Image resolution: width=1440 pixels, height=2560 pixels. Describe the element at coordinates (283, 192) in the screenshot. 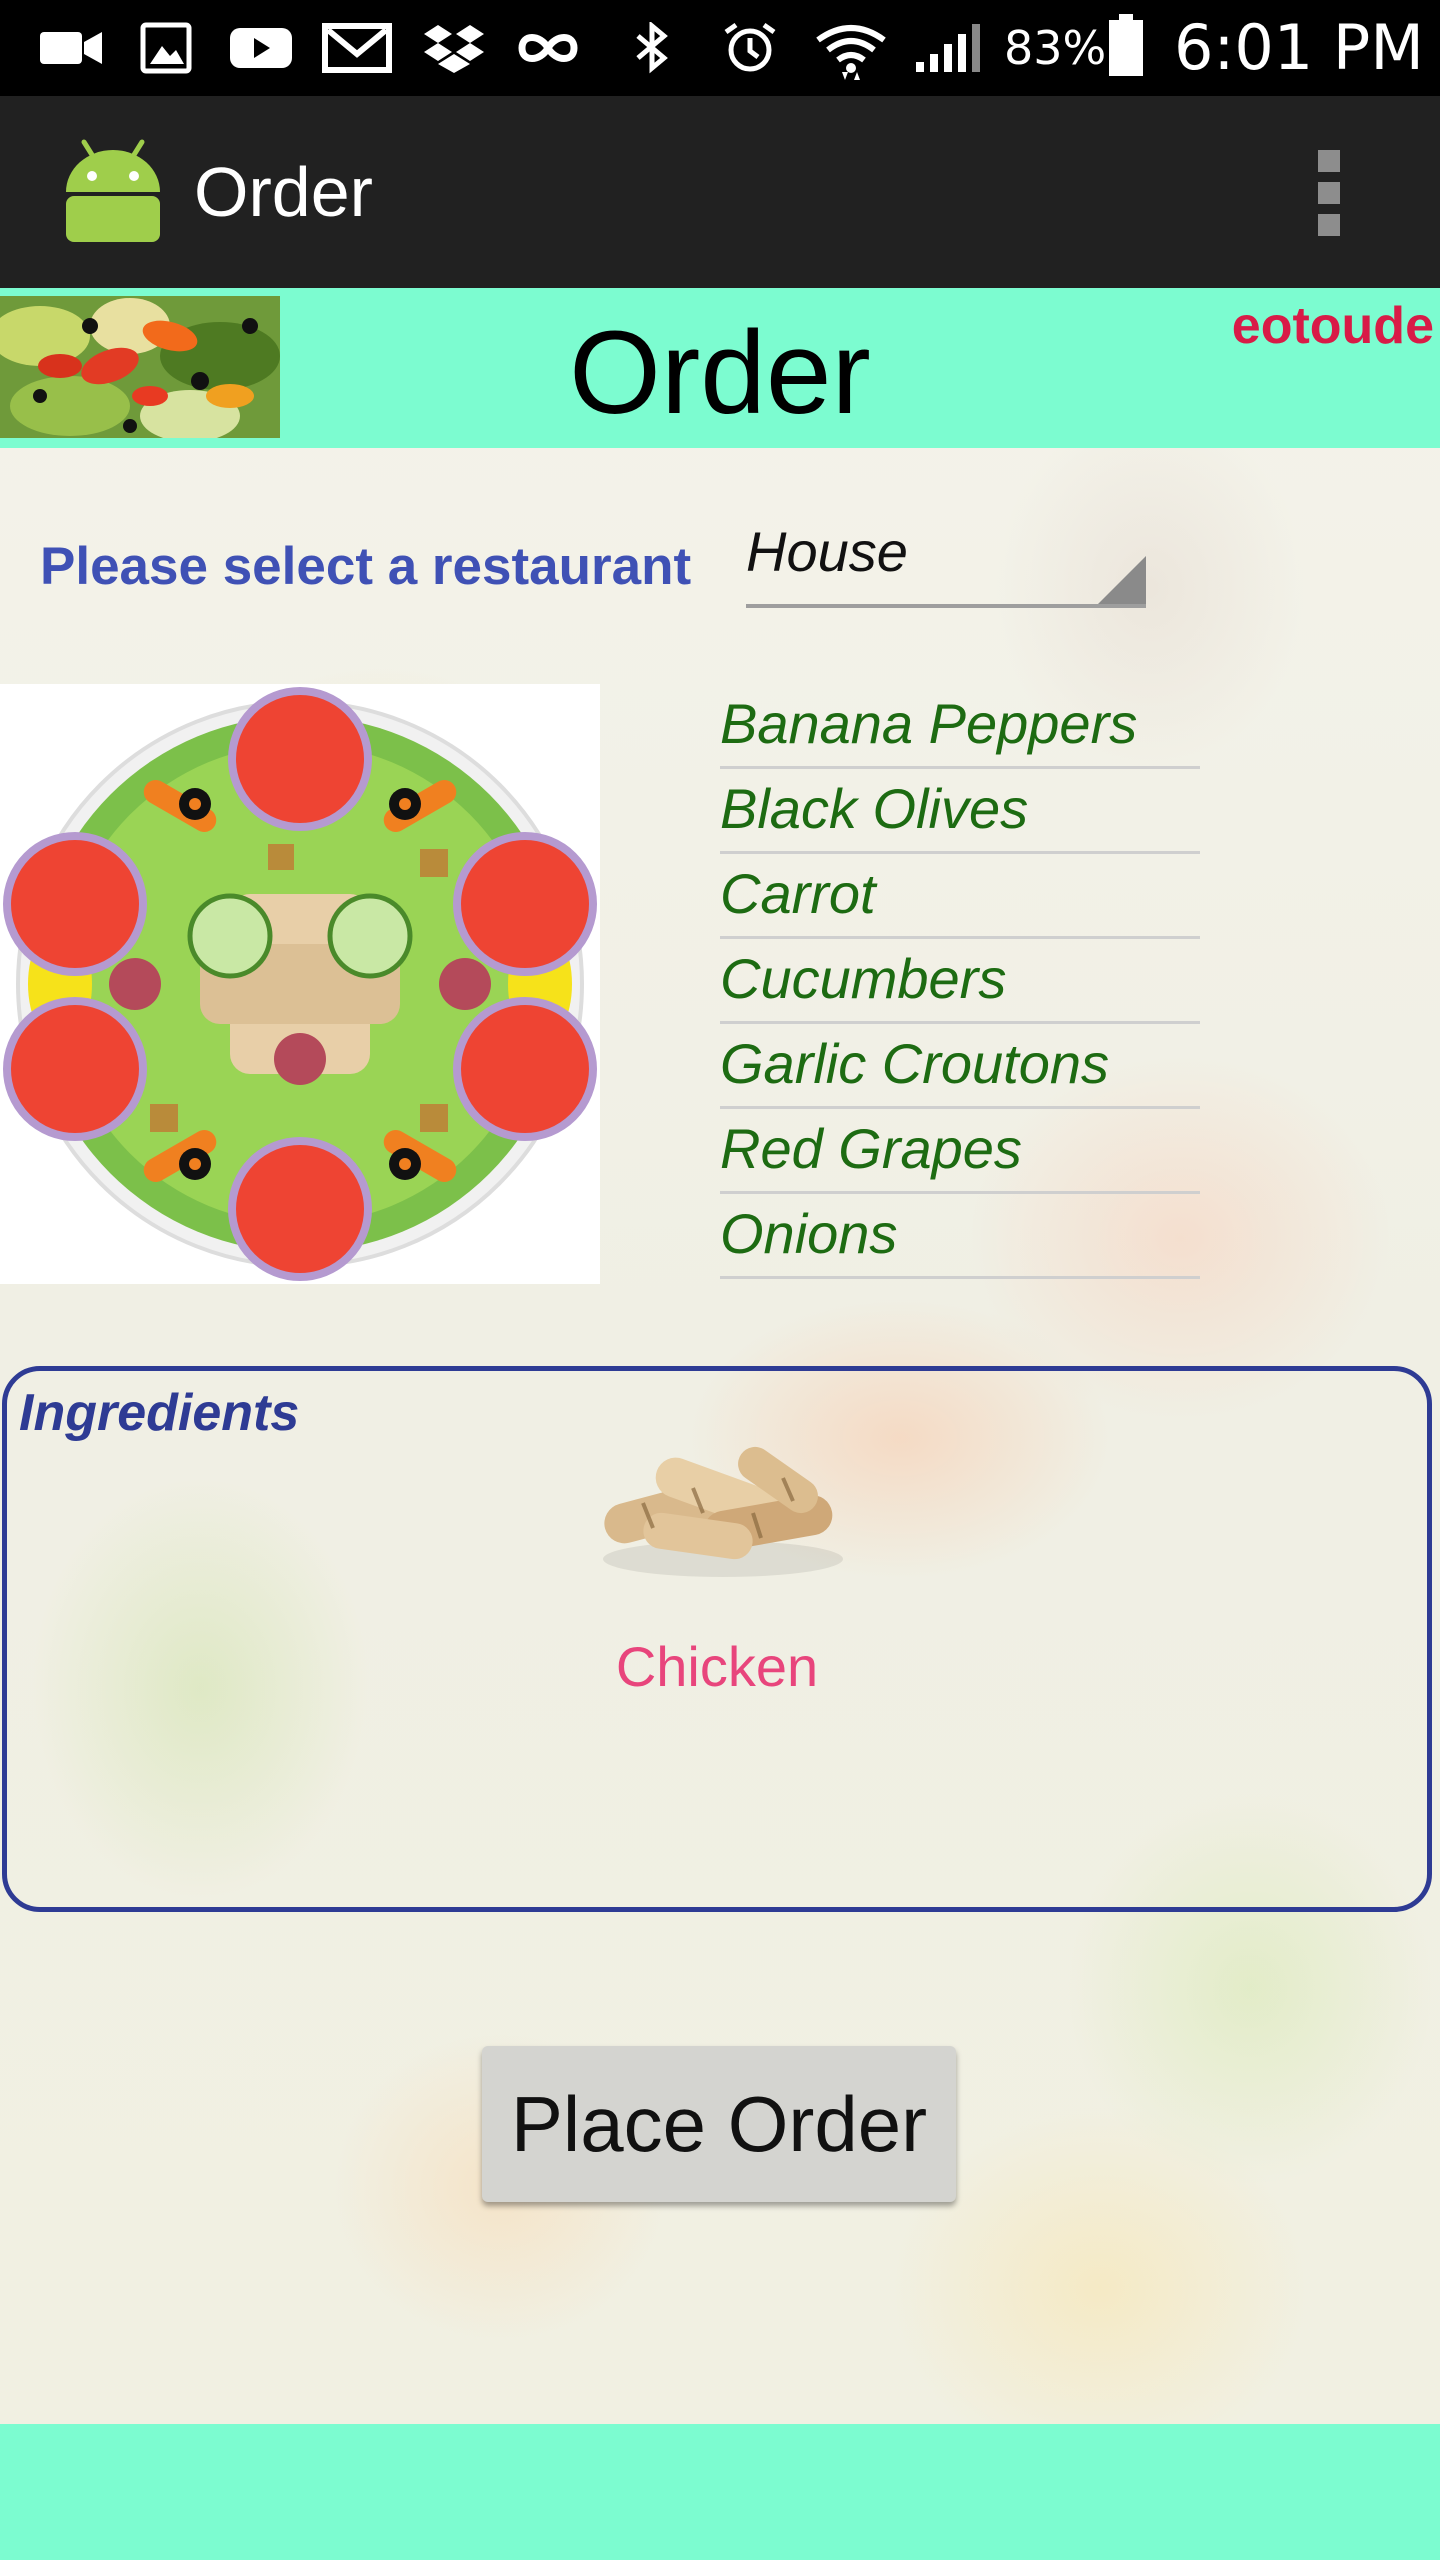

I see `app-title: Order` at that location.